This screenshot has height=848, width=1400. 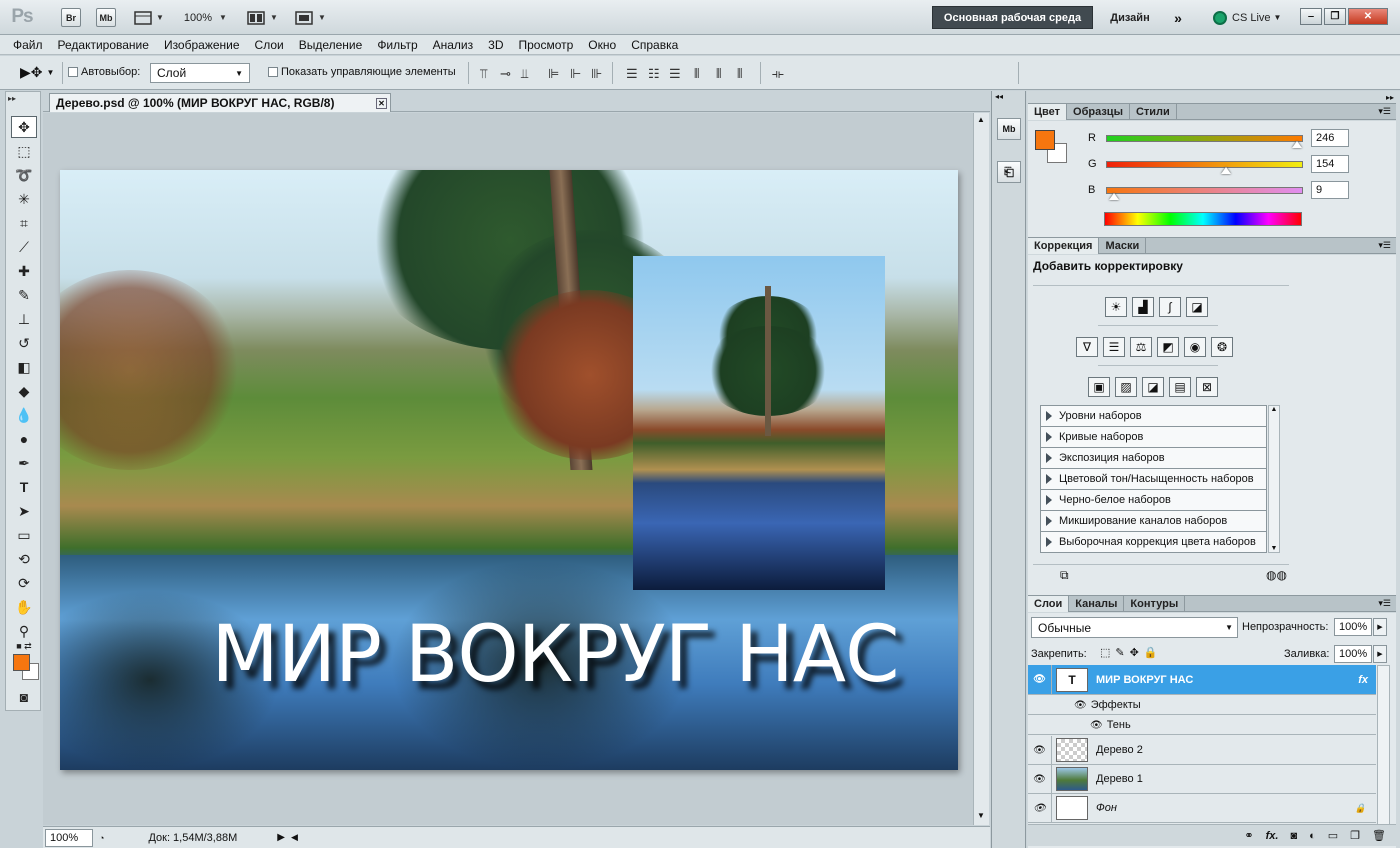 What do you see at coordinates (256, 17) in the screenshot?
I see `arrange-documents-icon` at bounding box center [256, 17].